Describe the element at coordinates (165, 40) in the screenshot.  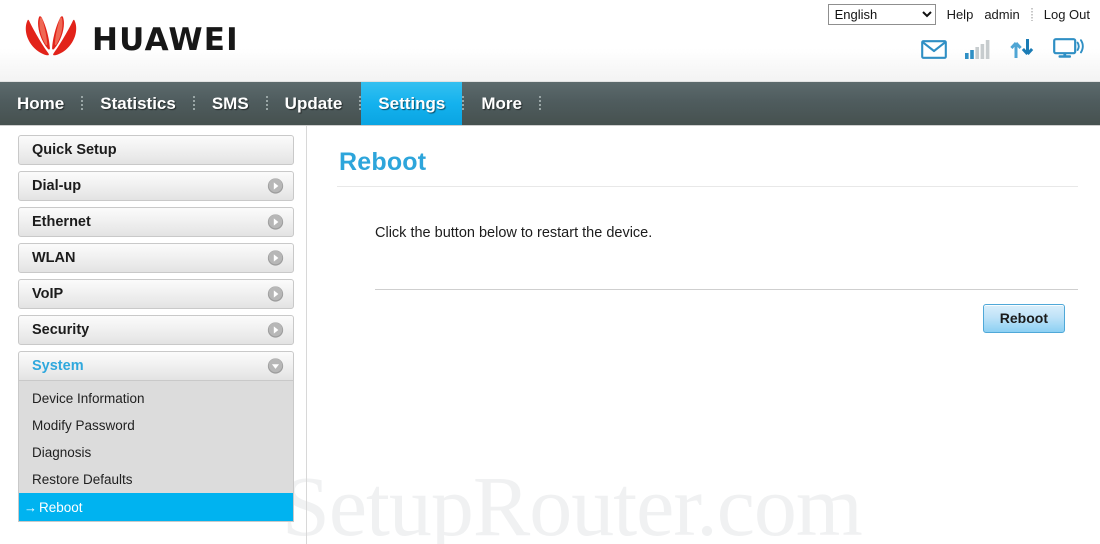
I see `brand-name: HUAWEI` at that location.